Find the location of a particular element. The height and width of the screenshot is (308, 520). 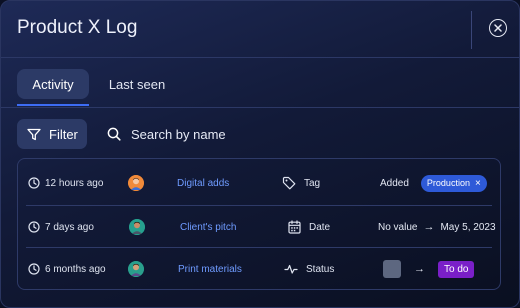

timestamp: 6 months ago is located at coordinates (67, 269).